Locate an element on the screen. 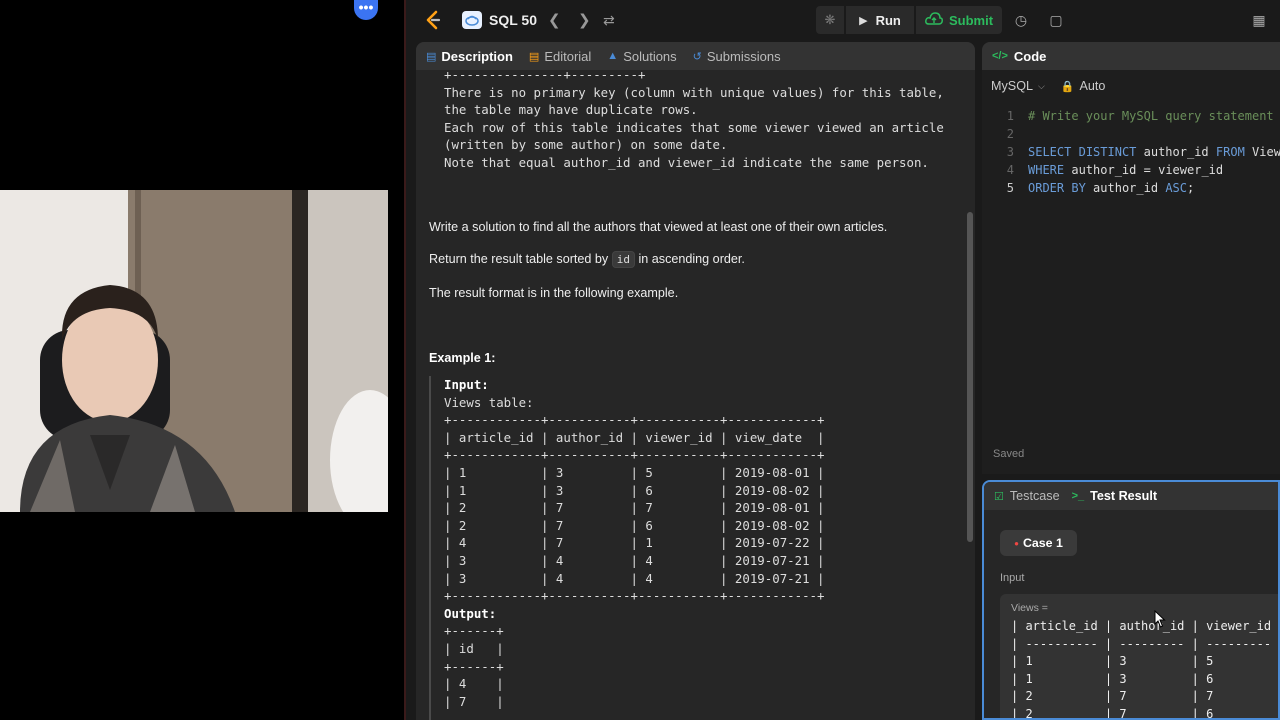  code-line: 1 # Write your MySQL query statement be is located at coordinates (1131, 116).